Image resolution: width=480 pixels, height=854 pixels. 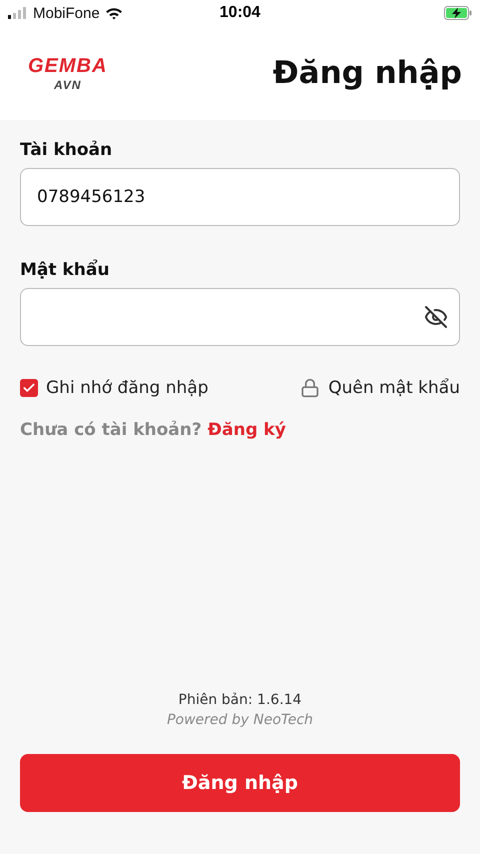 What do you see at coordinates (68, 85) in the screenshot?
I see `logo-subtext: AVN` at bounding box center [68, 85].